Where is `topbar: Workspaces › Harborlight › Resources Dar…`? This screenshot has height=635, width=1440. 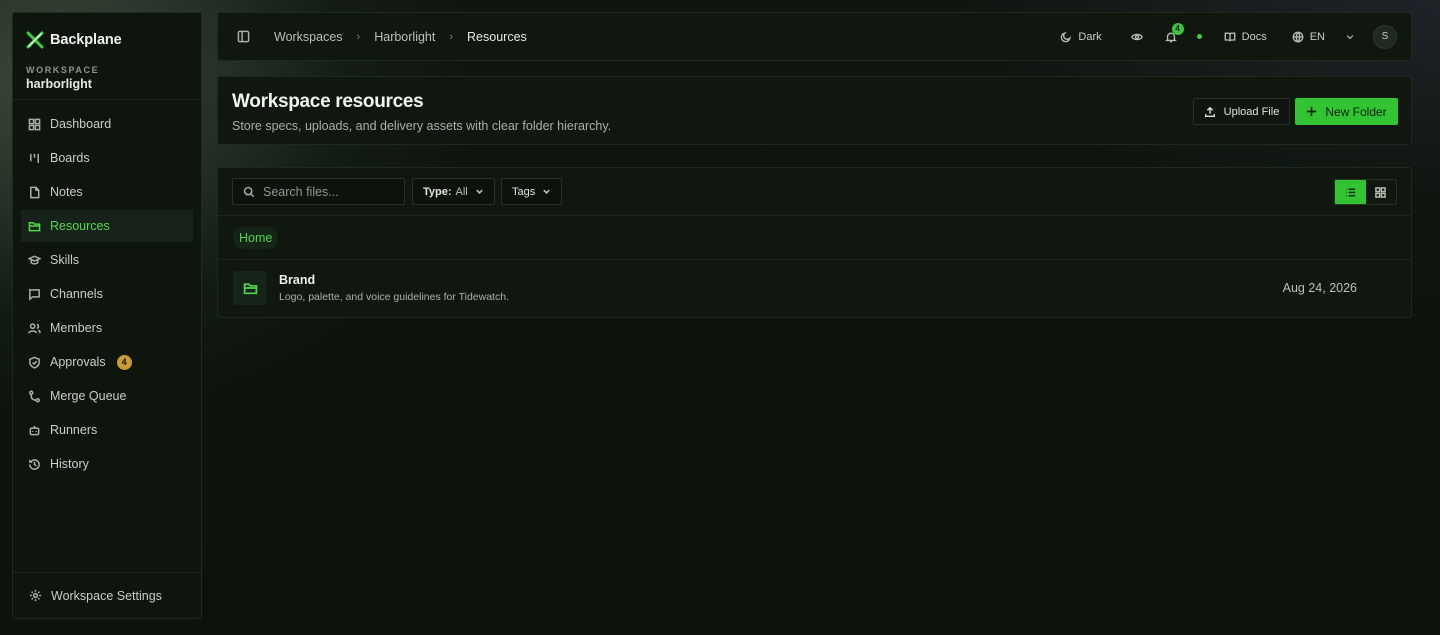
topbar: Workspaces › Harborlight › Resources Dar… is located at coordinates (814, 36).